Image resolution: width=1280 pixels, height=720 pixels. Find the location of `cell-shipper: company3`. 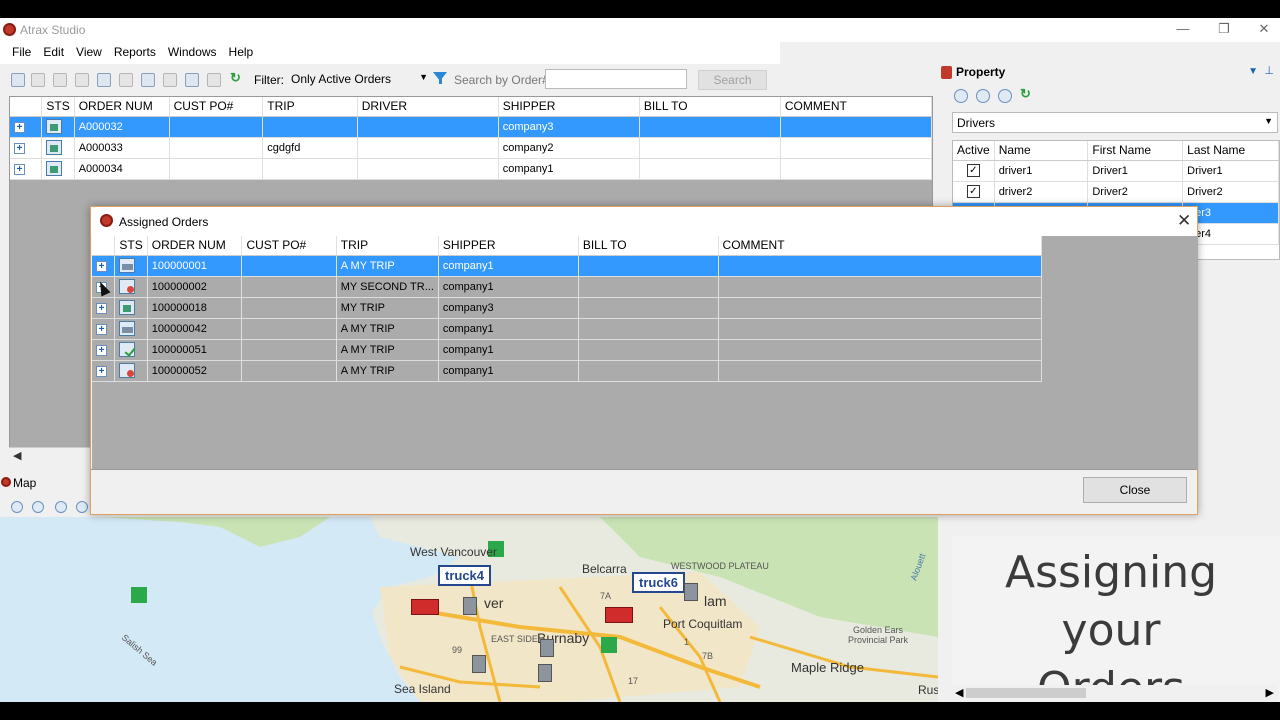

cell-shipper: company3 is located at coordinates (569, 127).